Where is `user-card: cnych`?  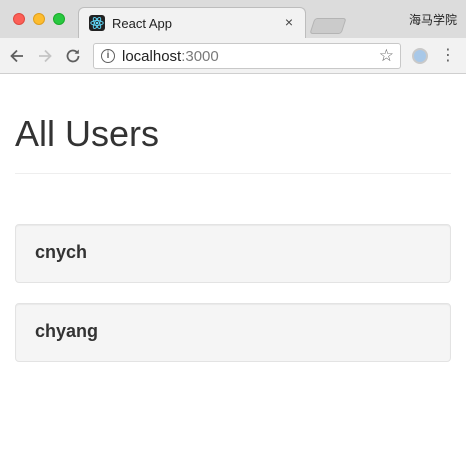 user-card: cnych is located at coordinates (233, 253).